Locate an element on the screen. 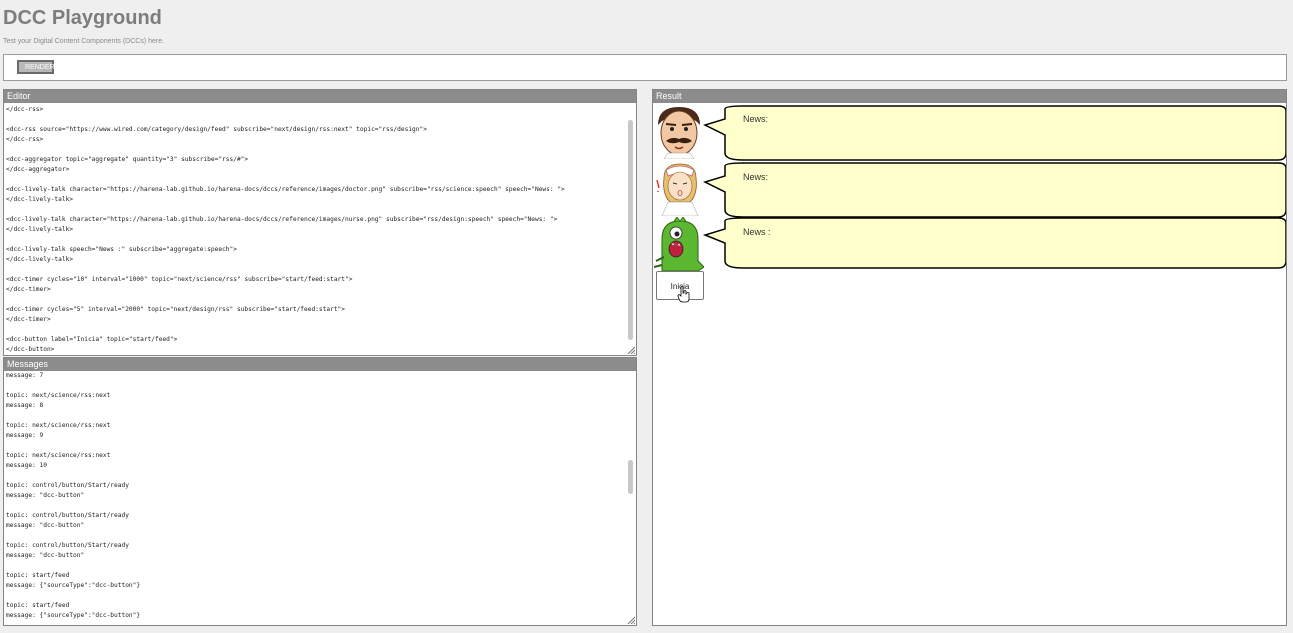 This screenshot has width=1293, height=633. message-line: message: 8 is located at coordinates (25, 405).